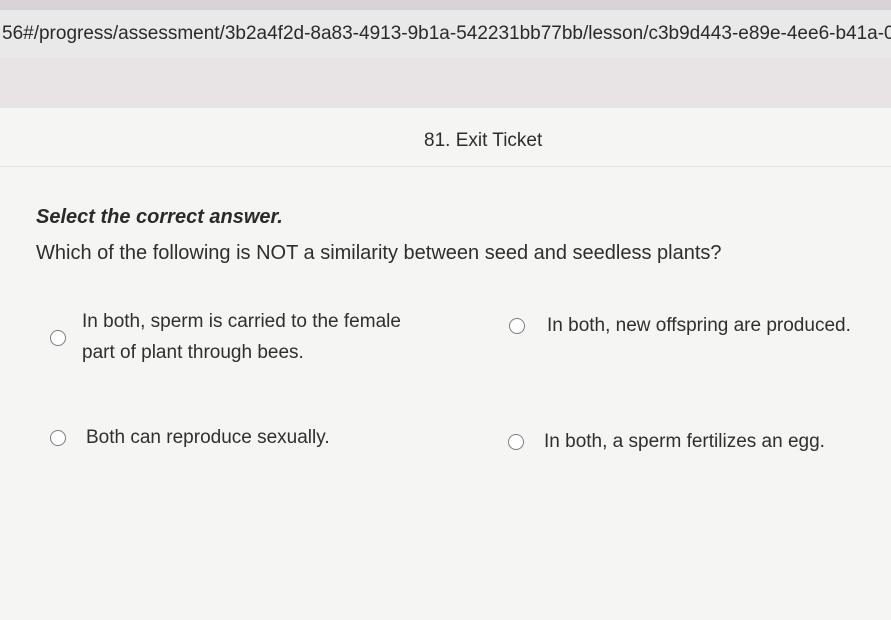 Image resolution: width=891 pixels, height=620 pixels. Describe the element at coordinates (699, 325) in the screenshot. I see `answer-option-label: In both, new offspring are produced.` at that location.